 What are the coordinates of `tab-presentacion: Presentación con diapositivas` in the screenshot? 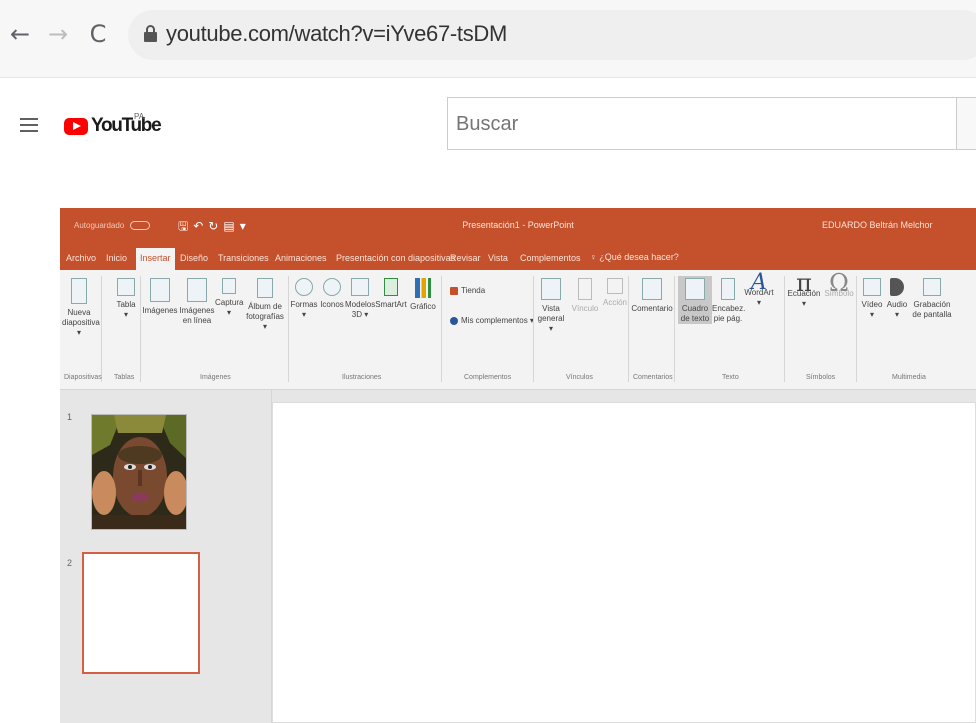 It's located at (395, 258).